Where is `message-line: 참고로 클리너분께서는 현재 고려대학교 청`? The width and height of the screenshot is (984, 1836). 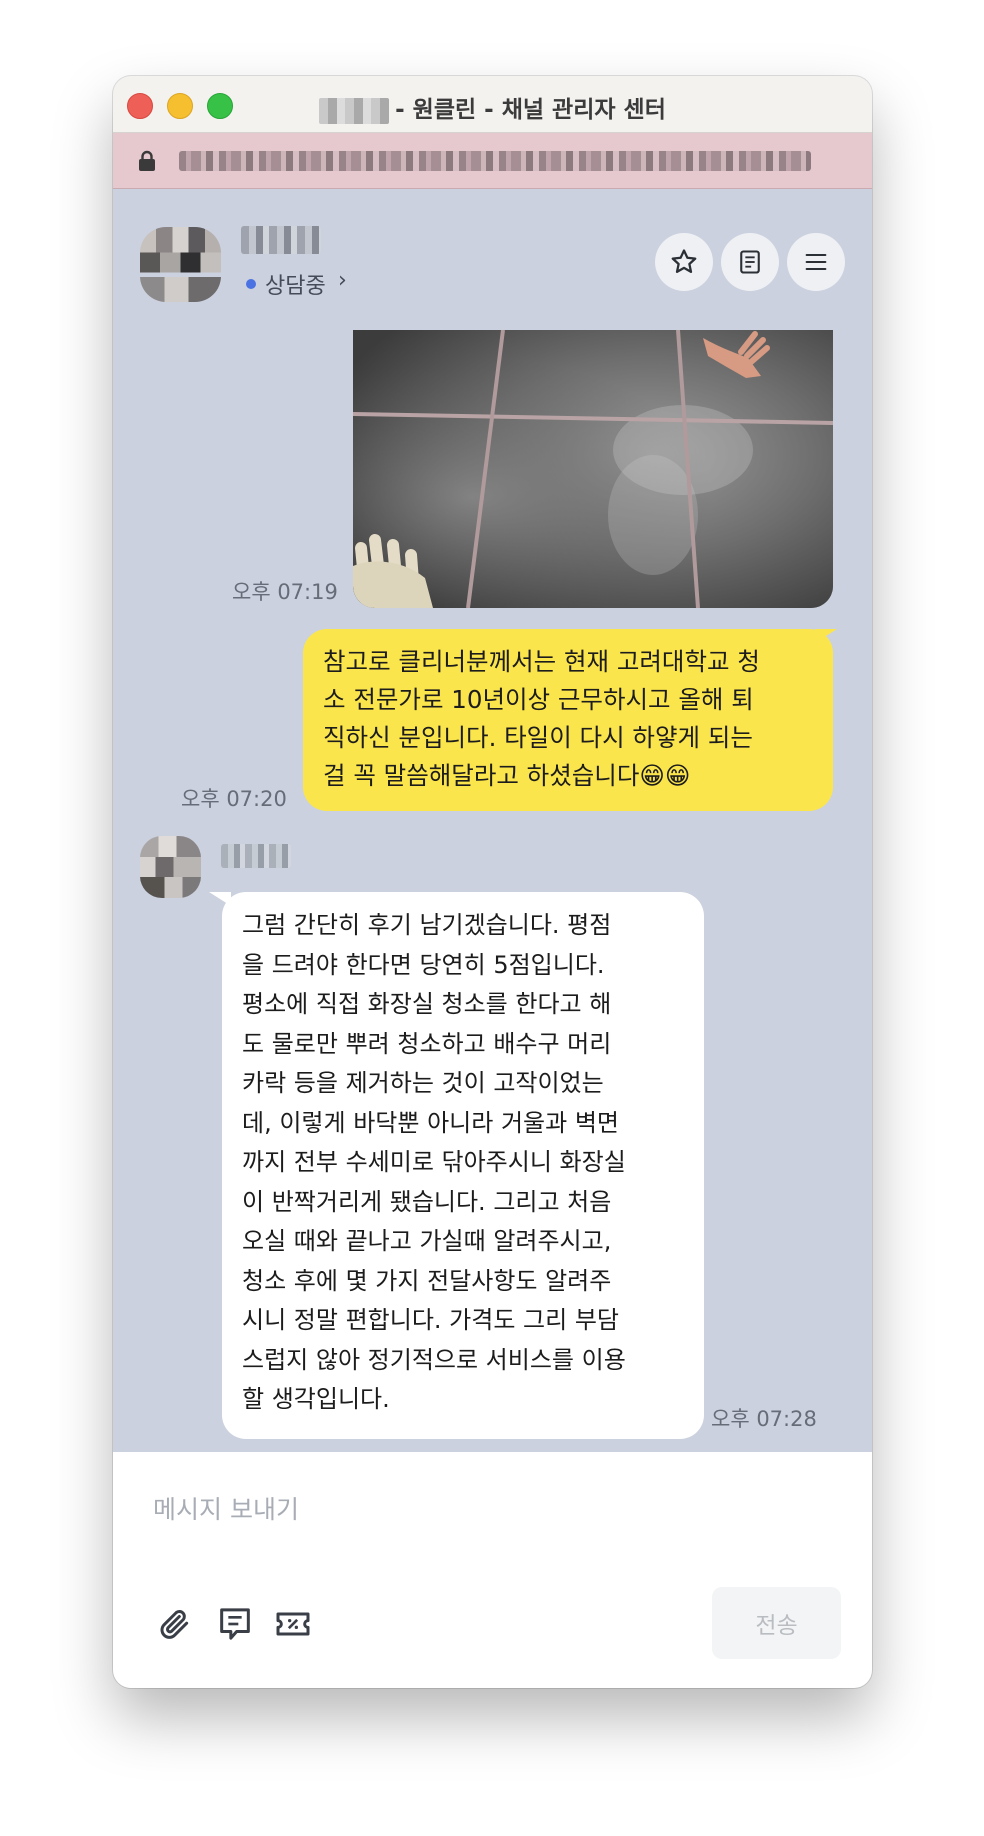
message-line: 참고로 클리너분께서는 현재 고려대학교 청 is located at coordinates (541, 661).